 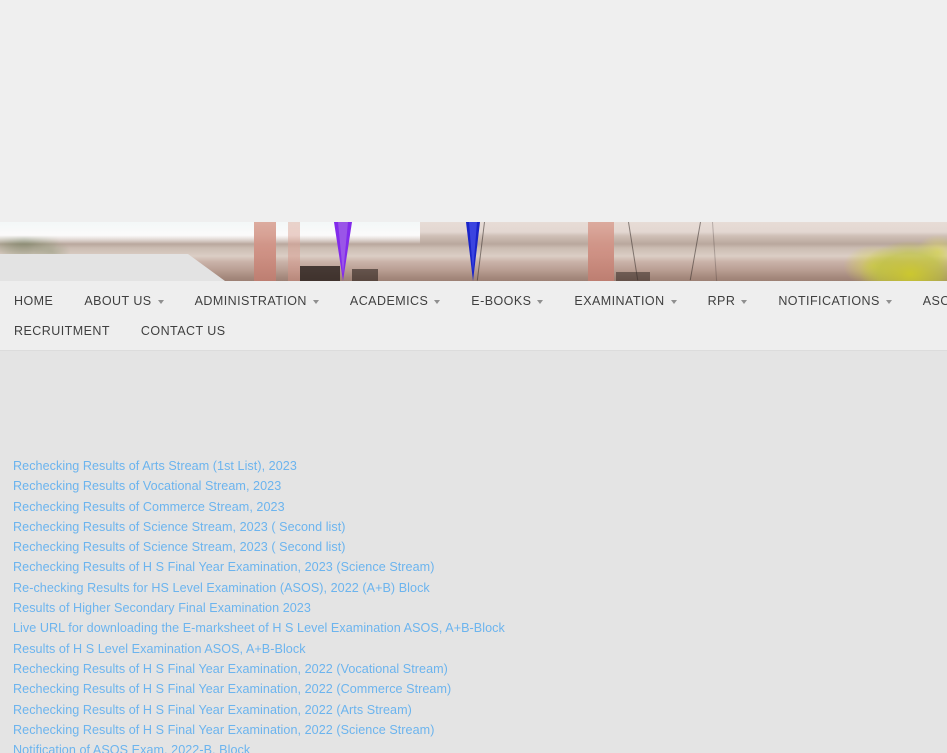 What do you see at coordinates (112, 267) in the screenshot?
I see `banner-grey-overlay-slab` at bounding box center [112, 267].